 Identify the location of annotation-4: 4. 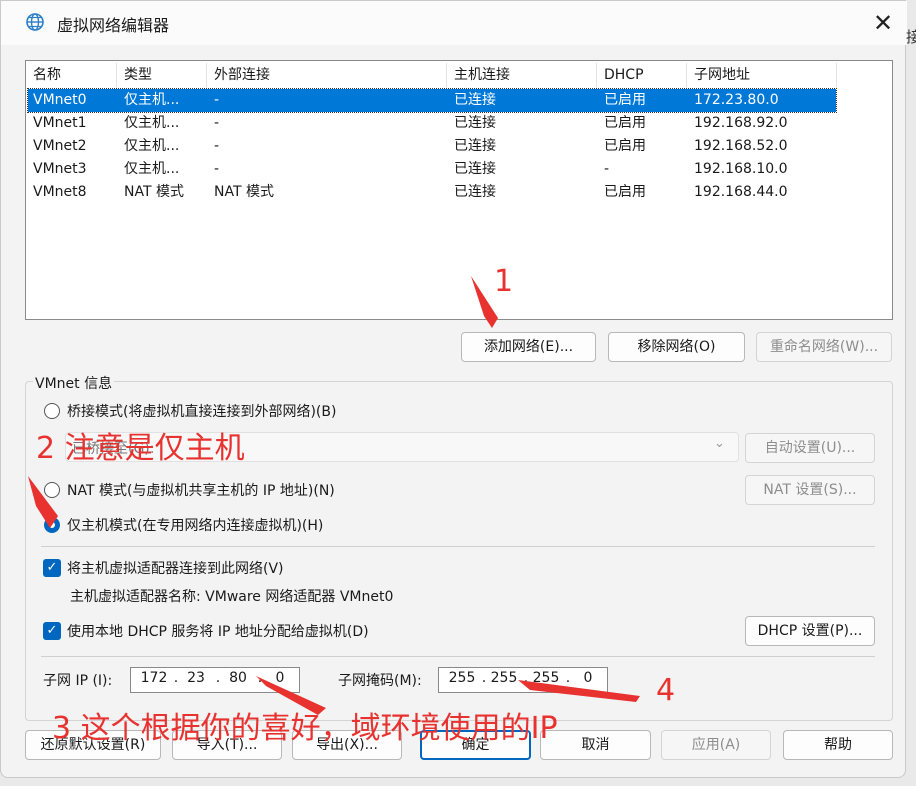
(666, 690).